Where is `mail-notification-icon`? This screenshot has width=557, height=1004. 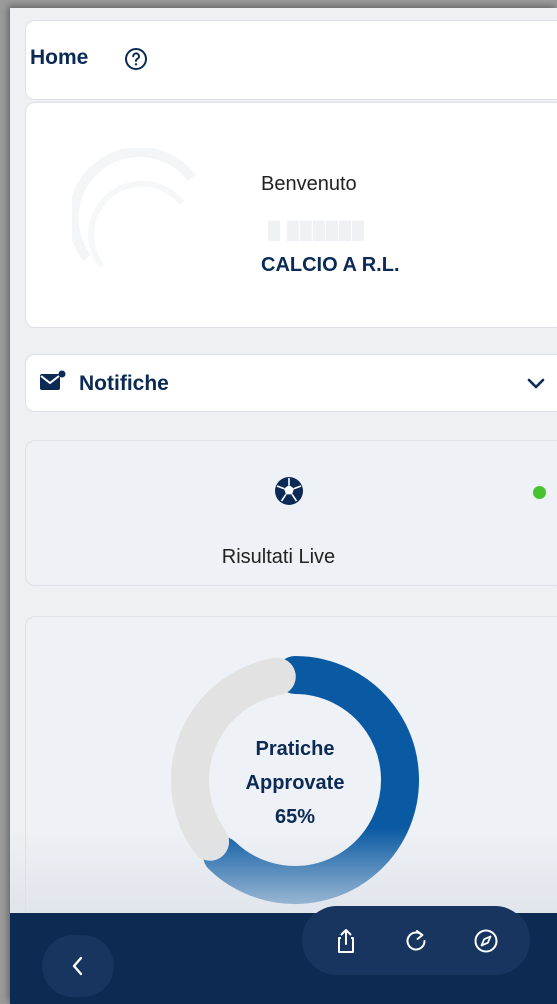
mail-notification-icon is located at coordinates (53, 380).